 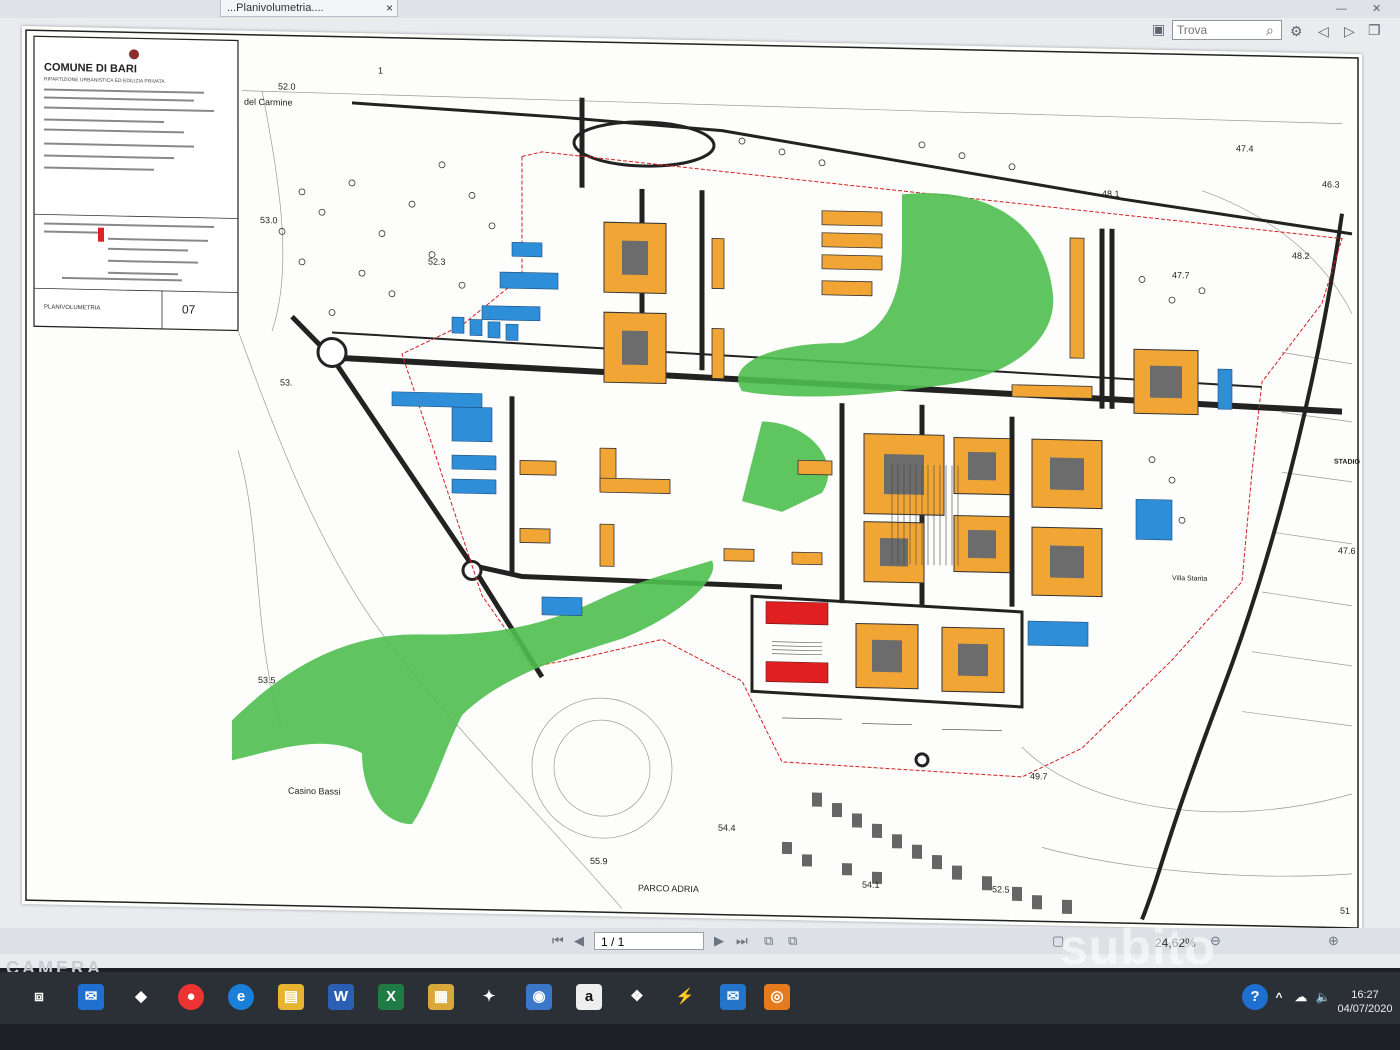 What do you see at coordinates (685, 997) in the screenshot?
I see `network-icon: ⚡` at bounding box center [685, 997].